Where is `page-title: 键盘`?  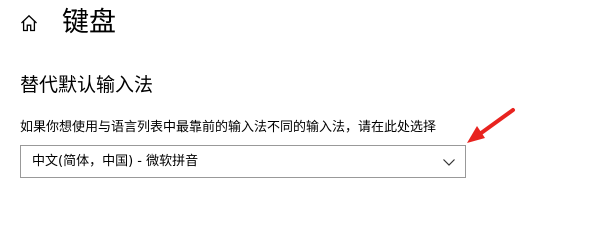 page-title: 键盘 is located at coordinates (89, 22).